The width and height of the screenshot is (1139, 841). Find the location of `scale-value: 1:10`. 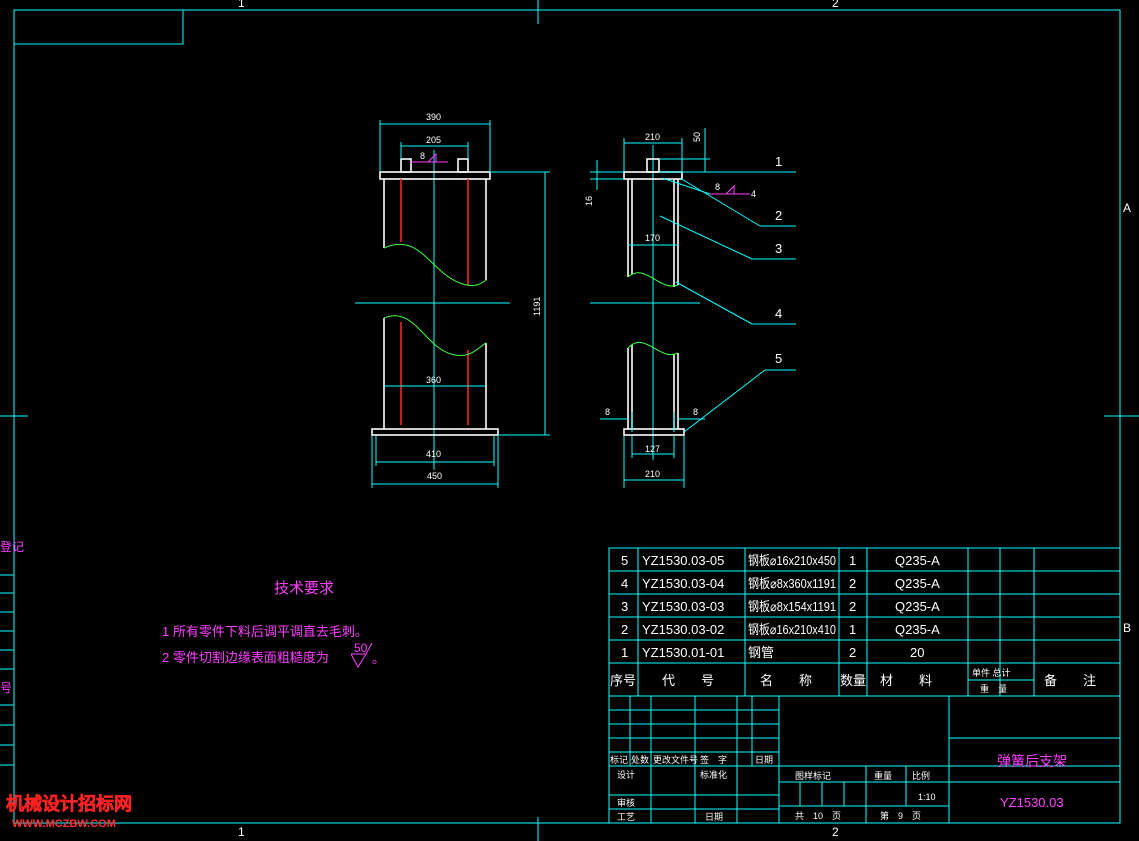

scale-value: 1:10 is located at coordinates (927, 797).